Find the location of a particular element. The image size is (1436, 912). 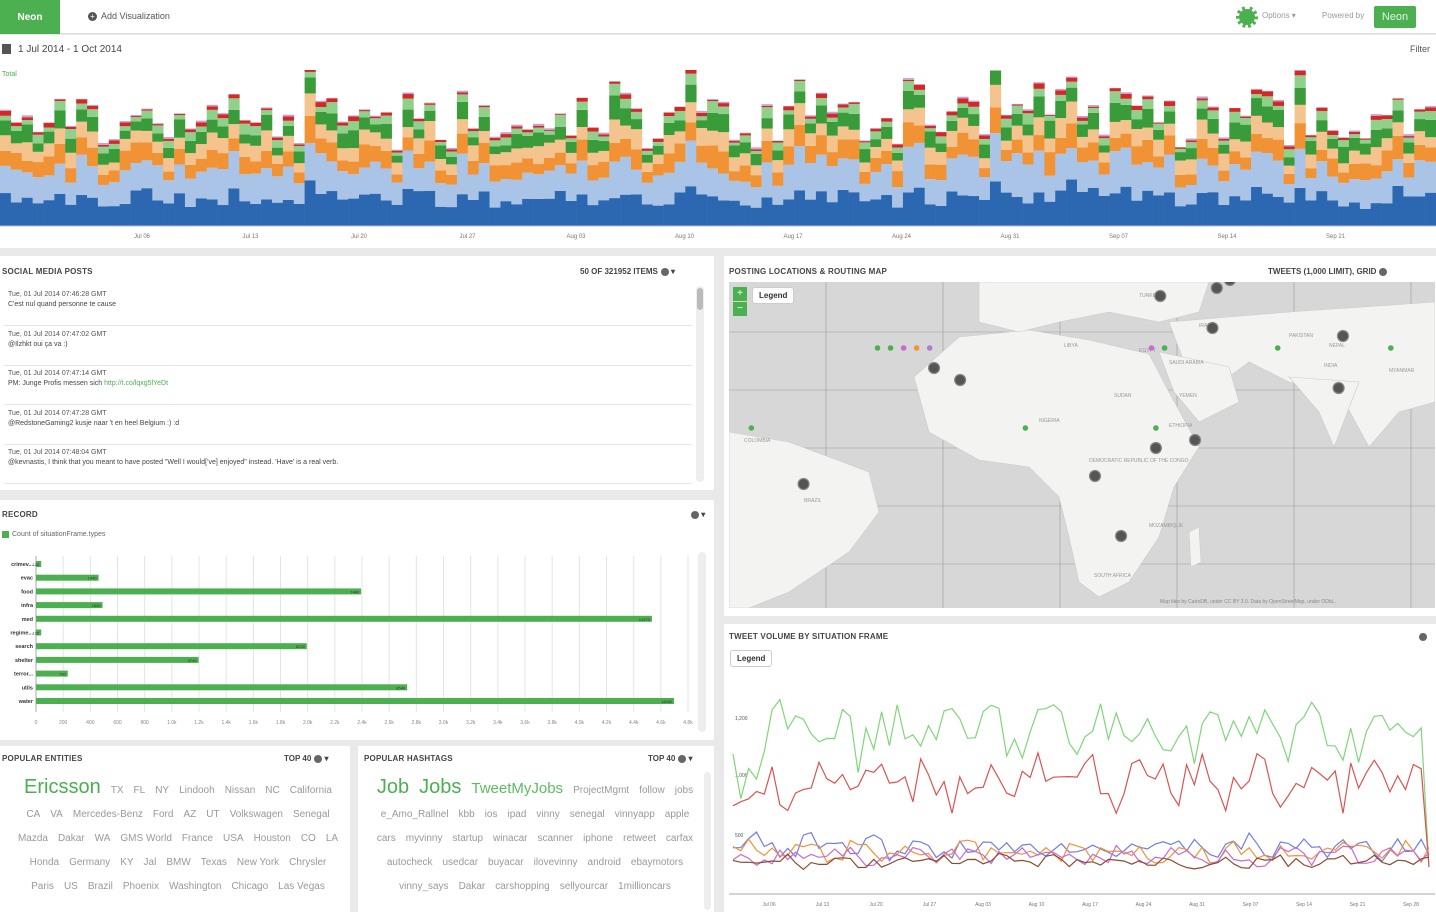

word-cloud-term: retweet is located at coordinates (639, 839).